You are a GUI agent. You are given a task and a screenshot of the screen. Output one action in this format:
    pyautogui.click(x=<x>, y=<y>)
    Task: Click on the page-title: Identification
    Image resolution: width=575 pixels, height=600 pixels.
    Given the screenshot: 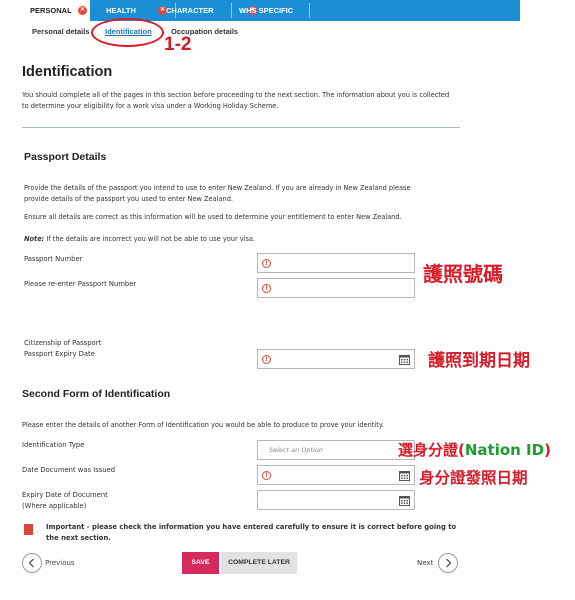 What is the action you would take?
    pyautogui.click(x=67, y=72)
    